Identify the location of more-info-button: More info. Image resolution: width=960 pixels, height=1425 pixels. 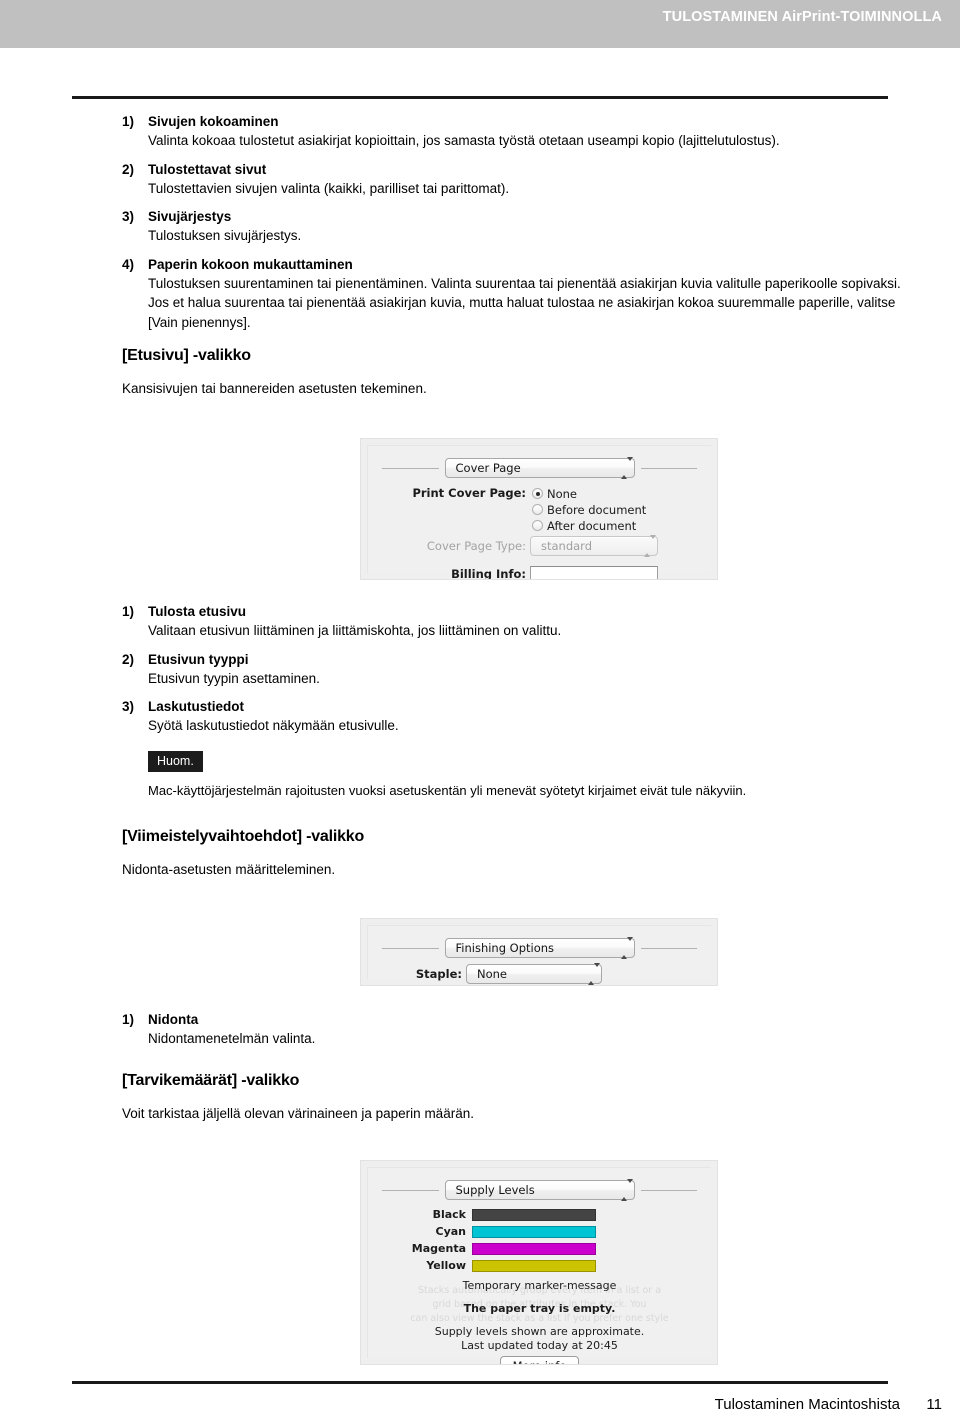
(539, 1360).